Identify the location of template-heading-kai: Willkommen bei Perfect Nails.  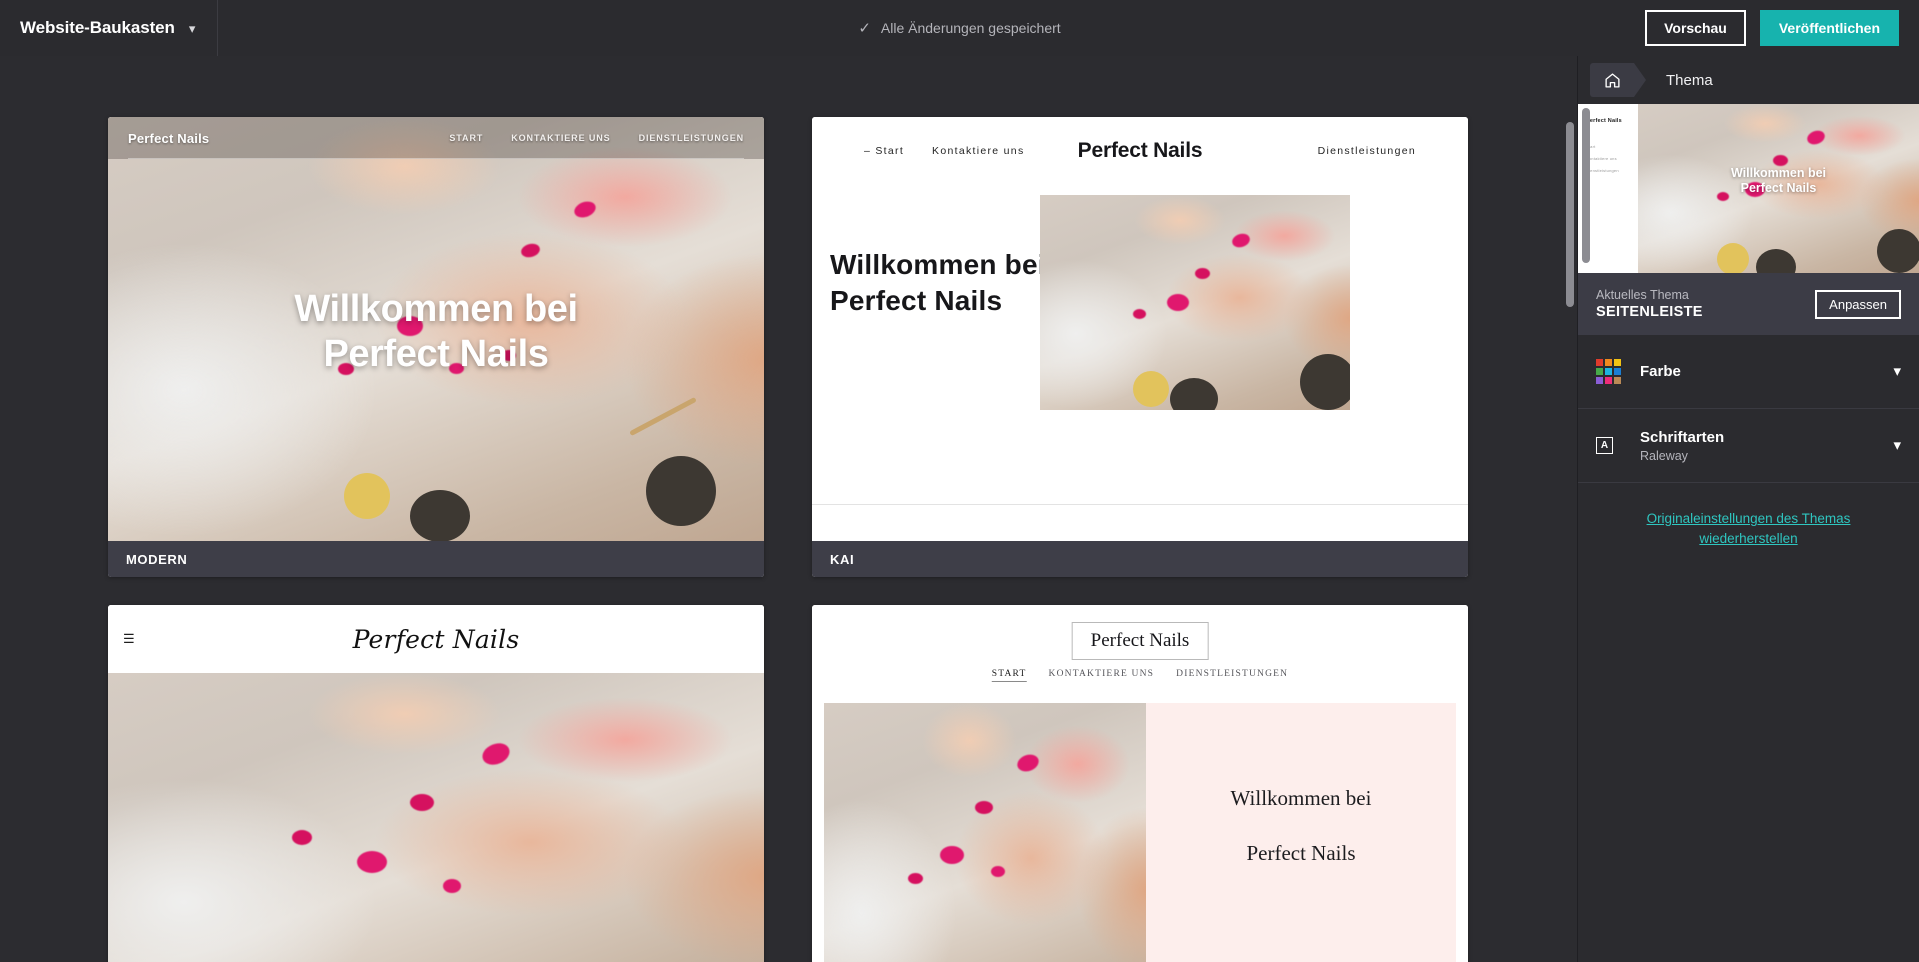
(938, 282).